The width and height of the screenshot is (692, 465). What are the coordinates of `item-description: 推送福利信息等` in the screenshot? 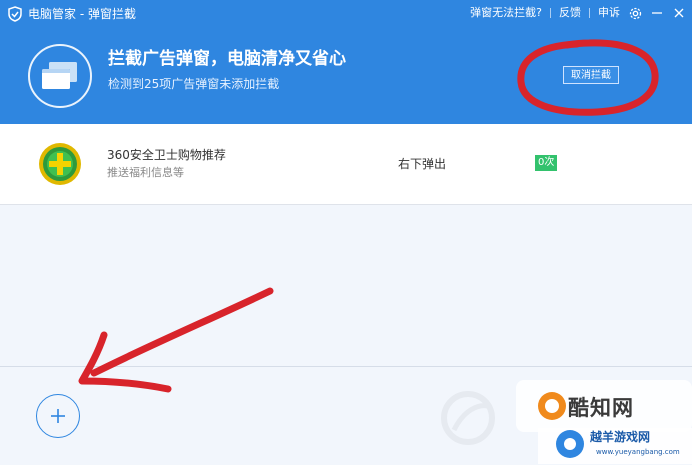 It's located at (145, 172).